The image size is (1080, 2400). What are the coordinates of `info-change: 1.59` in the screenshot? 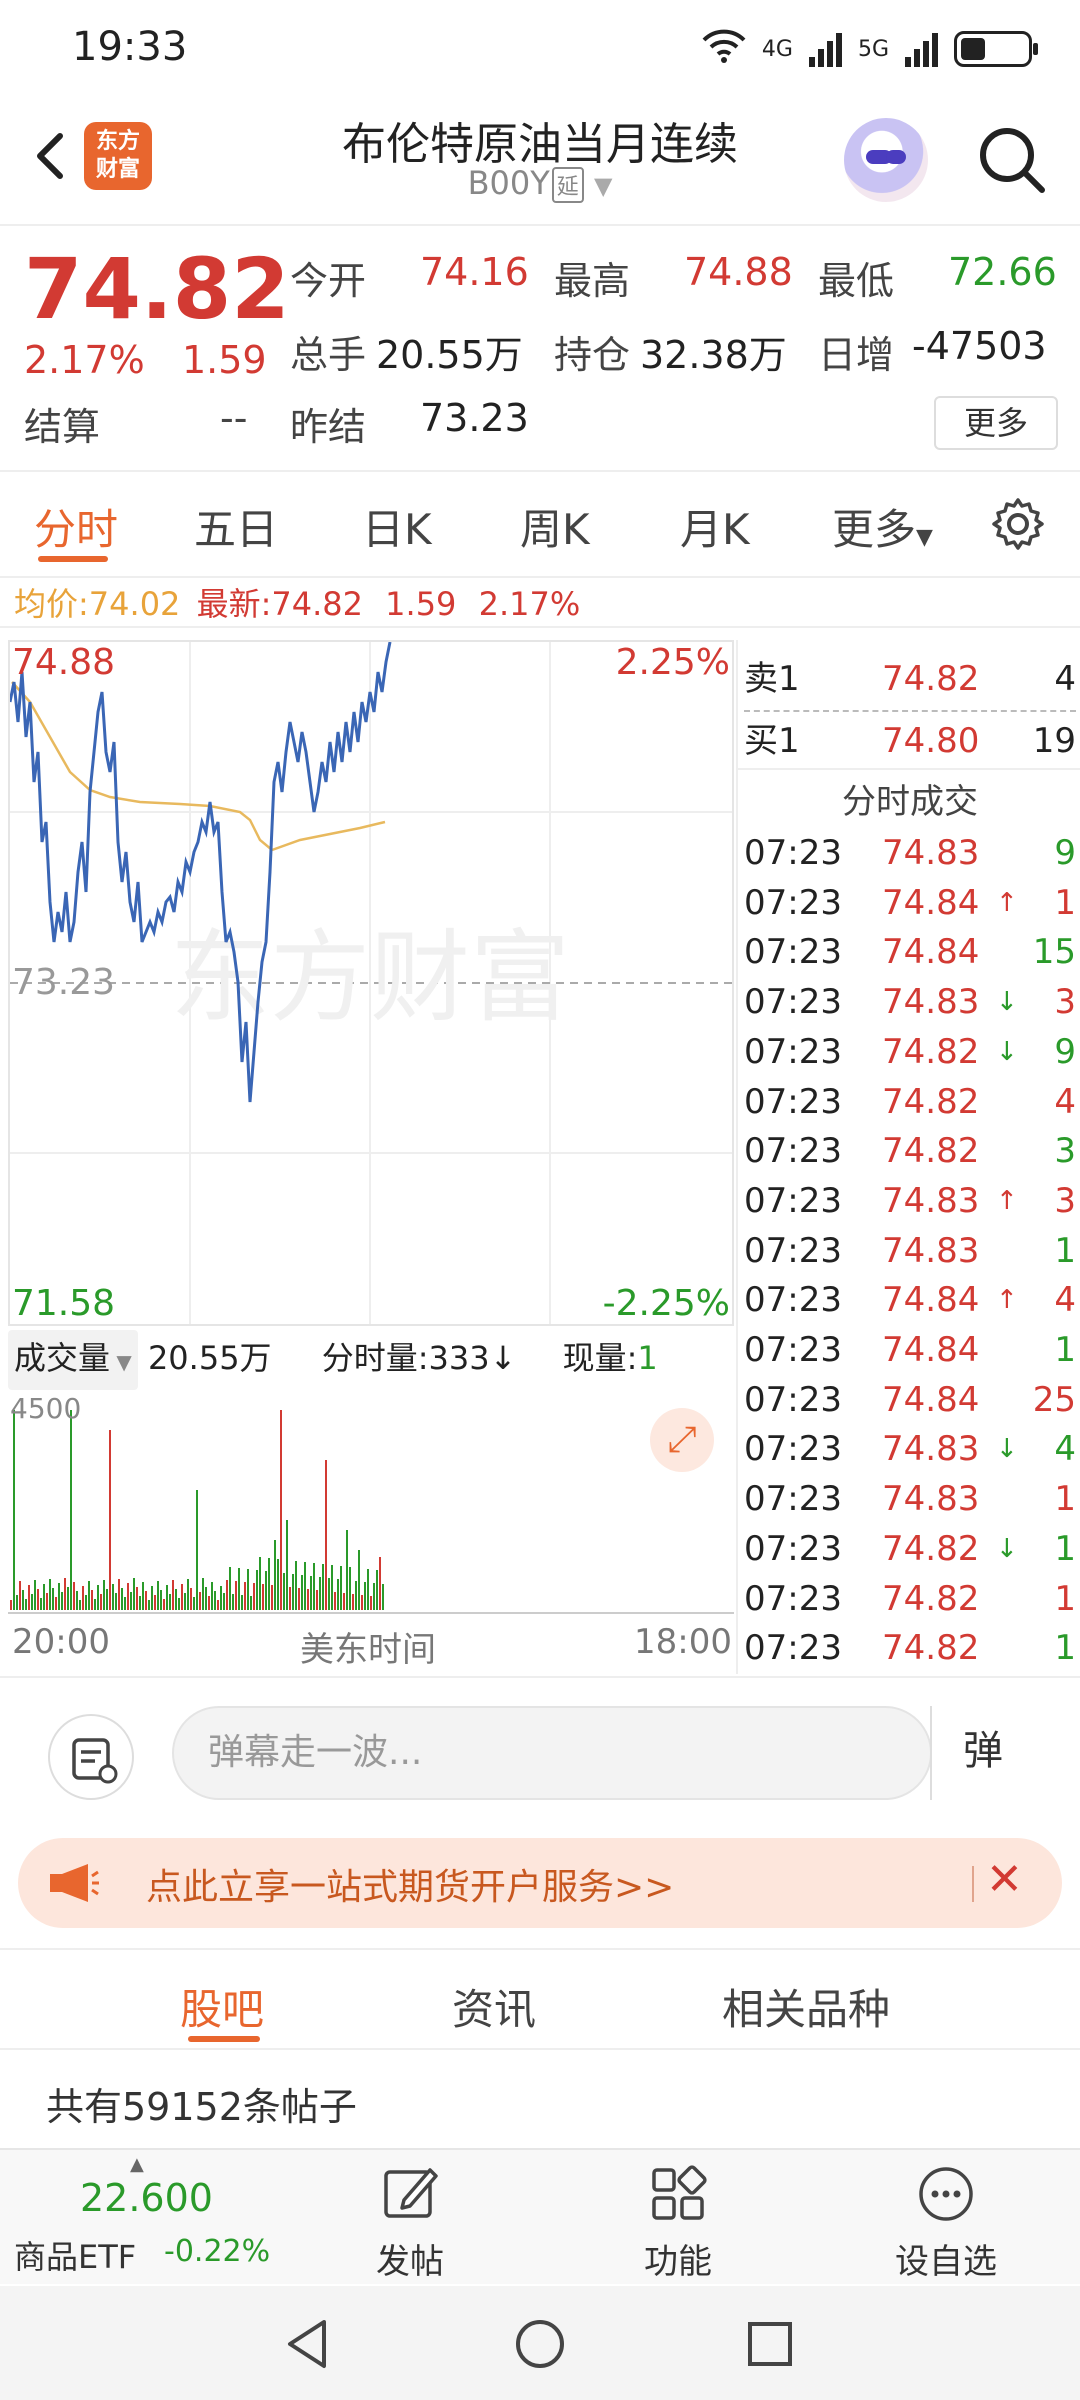 It's located at (421, 604).